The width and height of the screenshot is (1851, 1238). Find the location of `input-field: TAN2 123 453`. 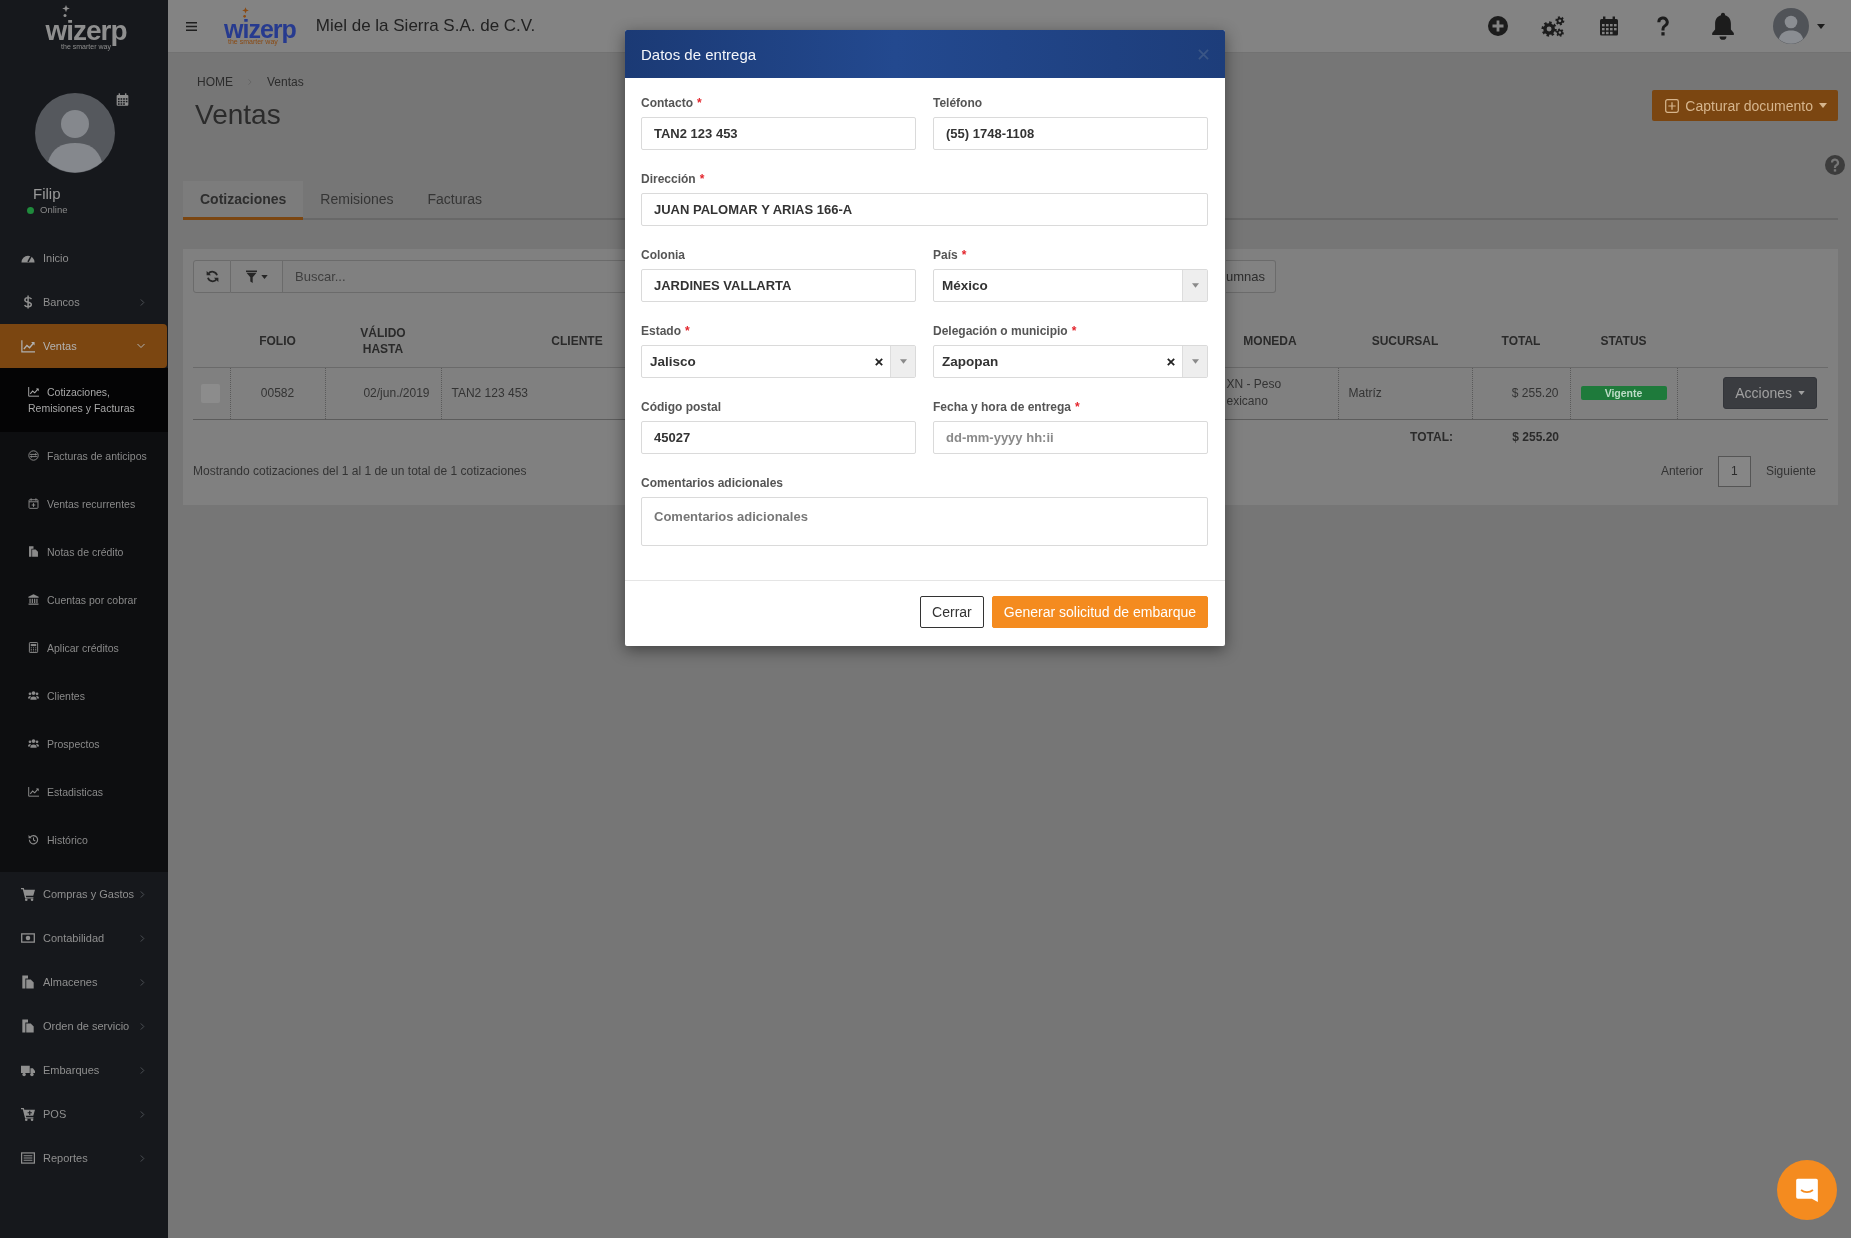

input-field: TAN2 123 453 is located at coordinates (778, 133).